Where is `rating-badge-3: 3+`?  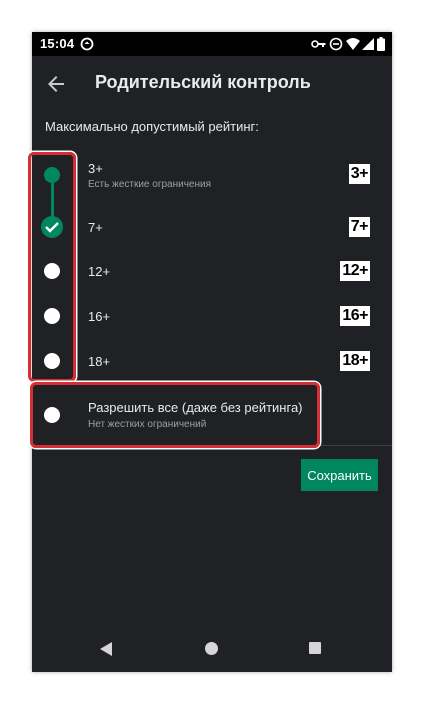 rating-badge-3: 3+ is located at coordinates (359, 174).